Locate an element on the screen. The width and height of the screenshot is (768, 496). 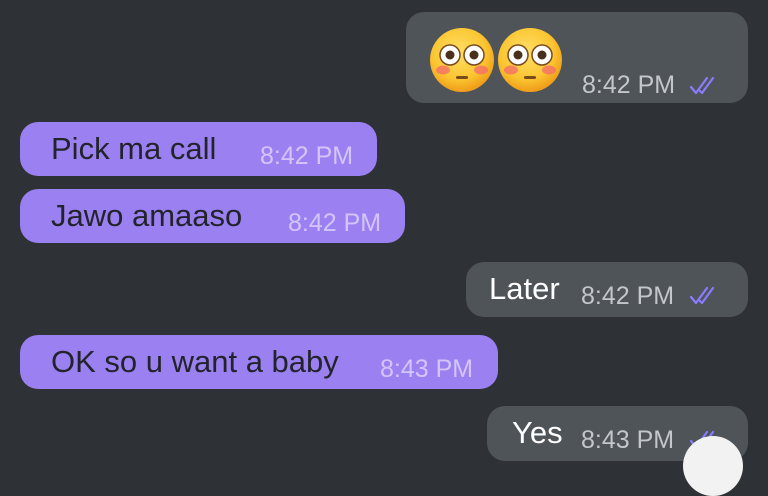
message-text: Pick ma call is located at coordinates (134, 148).